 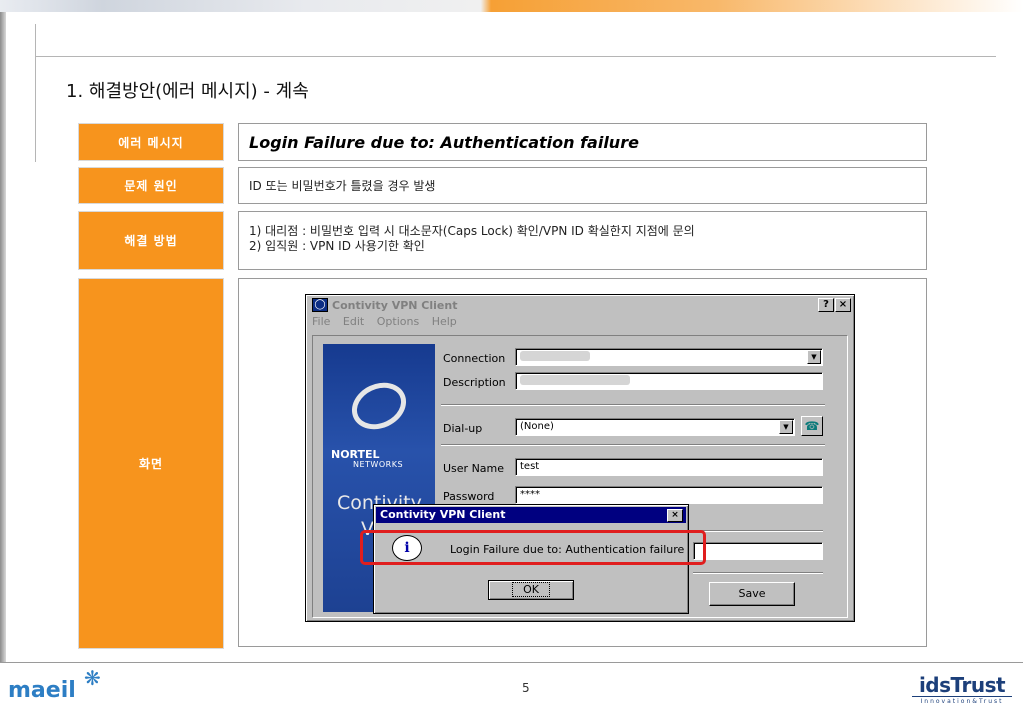 I want to click on row-label-screen: 화면, so click(x=151, y=463).